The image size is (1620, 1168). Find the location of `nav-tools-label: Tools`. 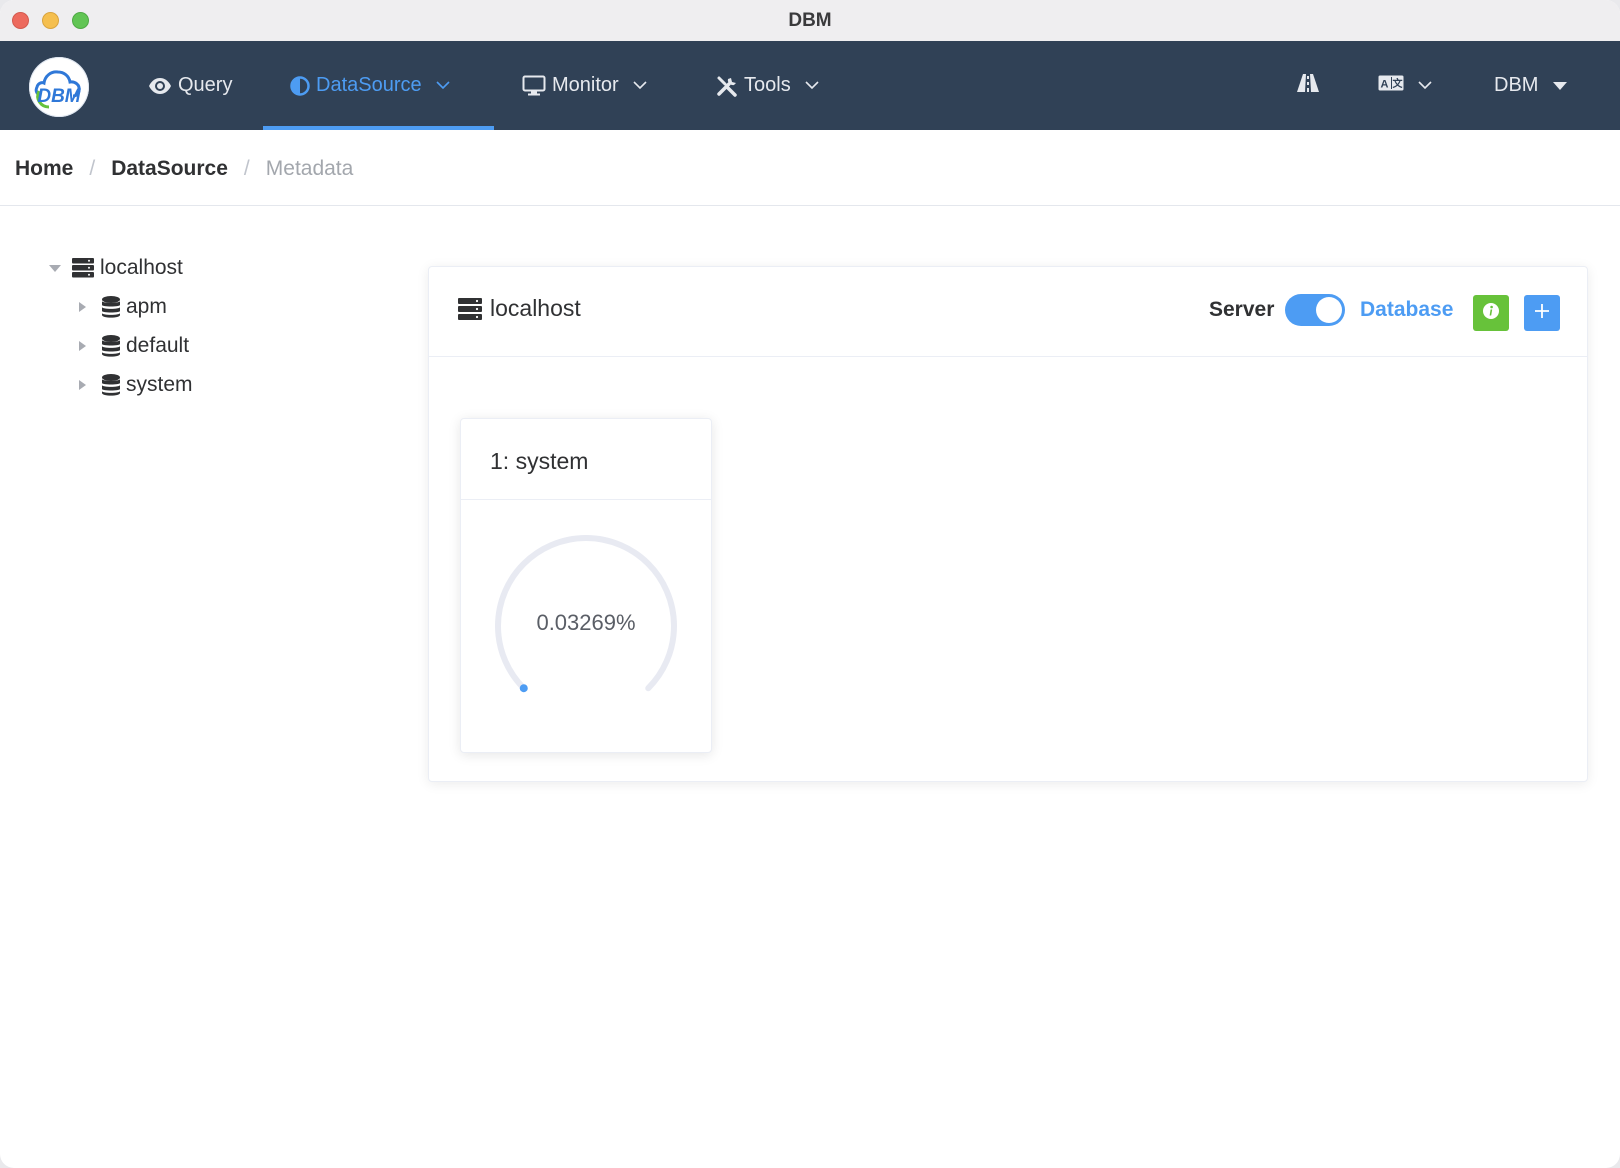

nav-tools-label: Tools is located at coordinates (767, 85).